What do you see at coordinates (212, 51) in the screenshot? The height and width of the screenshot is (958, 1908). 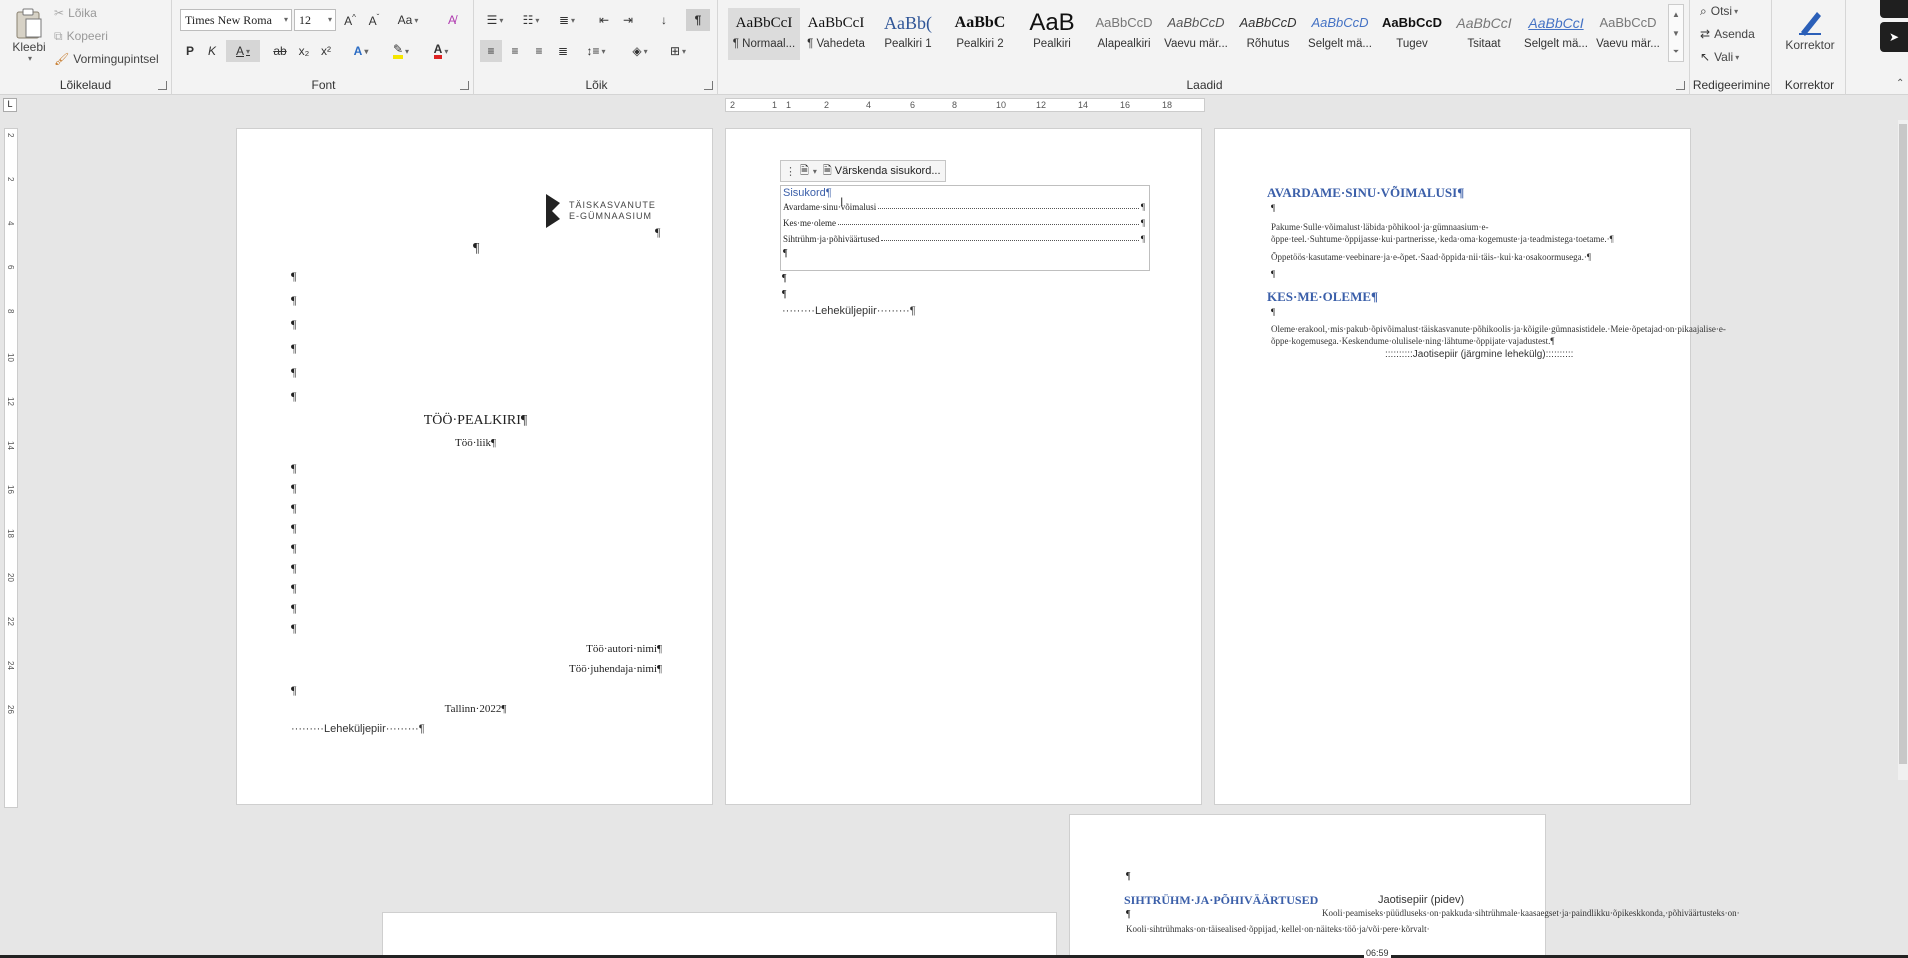 I see `italic-button: K` at bounding box center [212, 51].